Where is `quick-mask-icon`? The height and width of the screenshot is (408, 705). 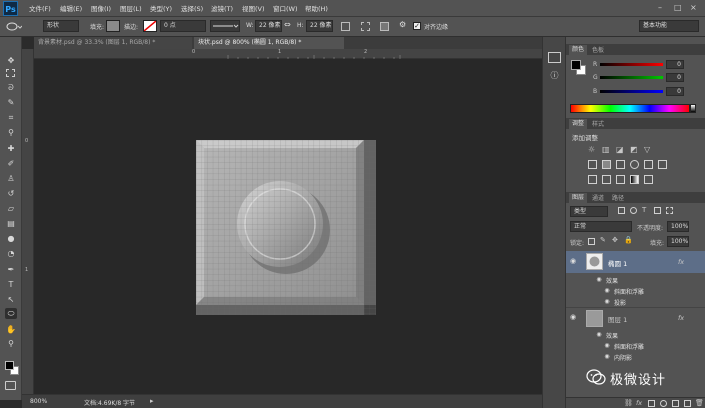 quick-mask-icon is located at coordinates (10, 385).